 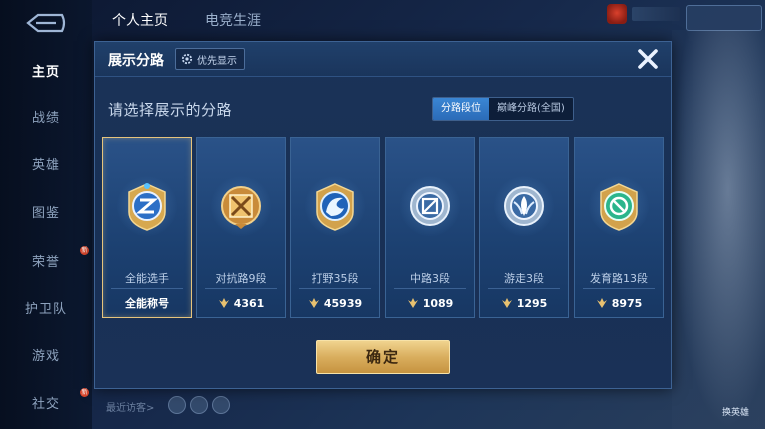 What do you see at coordinates (46, 310) in the screenshot?
I see `sidebar-item-guard-team: 护卫队` at bounding box center [46, 310].